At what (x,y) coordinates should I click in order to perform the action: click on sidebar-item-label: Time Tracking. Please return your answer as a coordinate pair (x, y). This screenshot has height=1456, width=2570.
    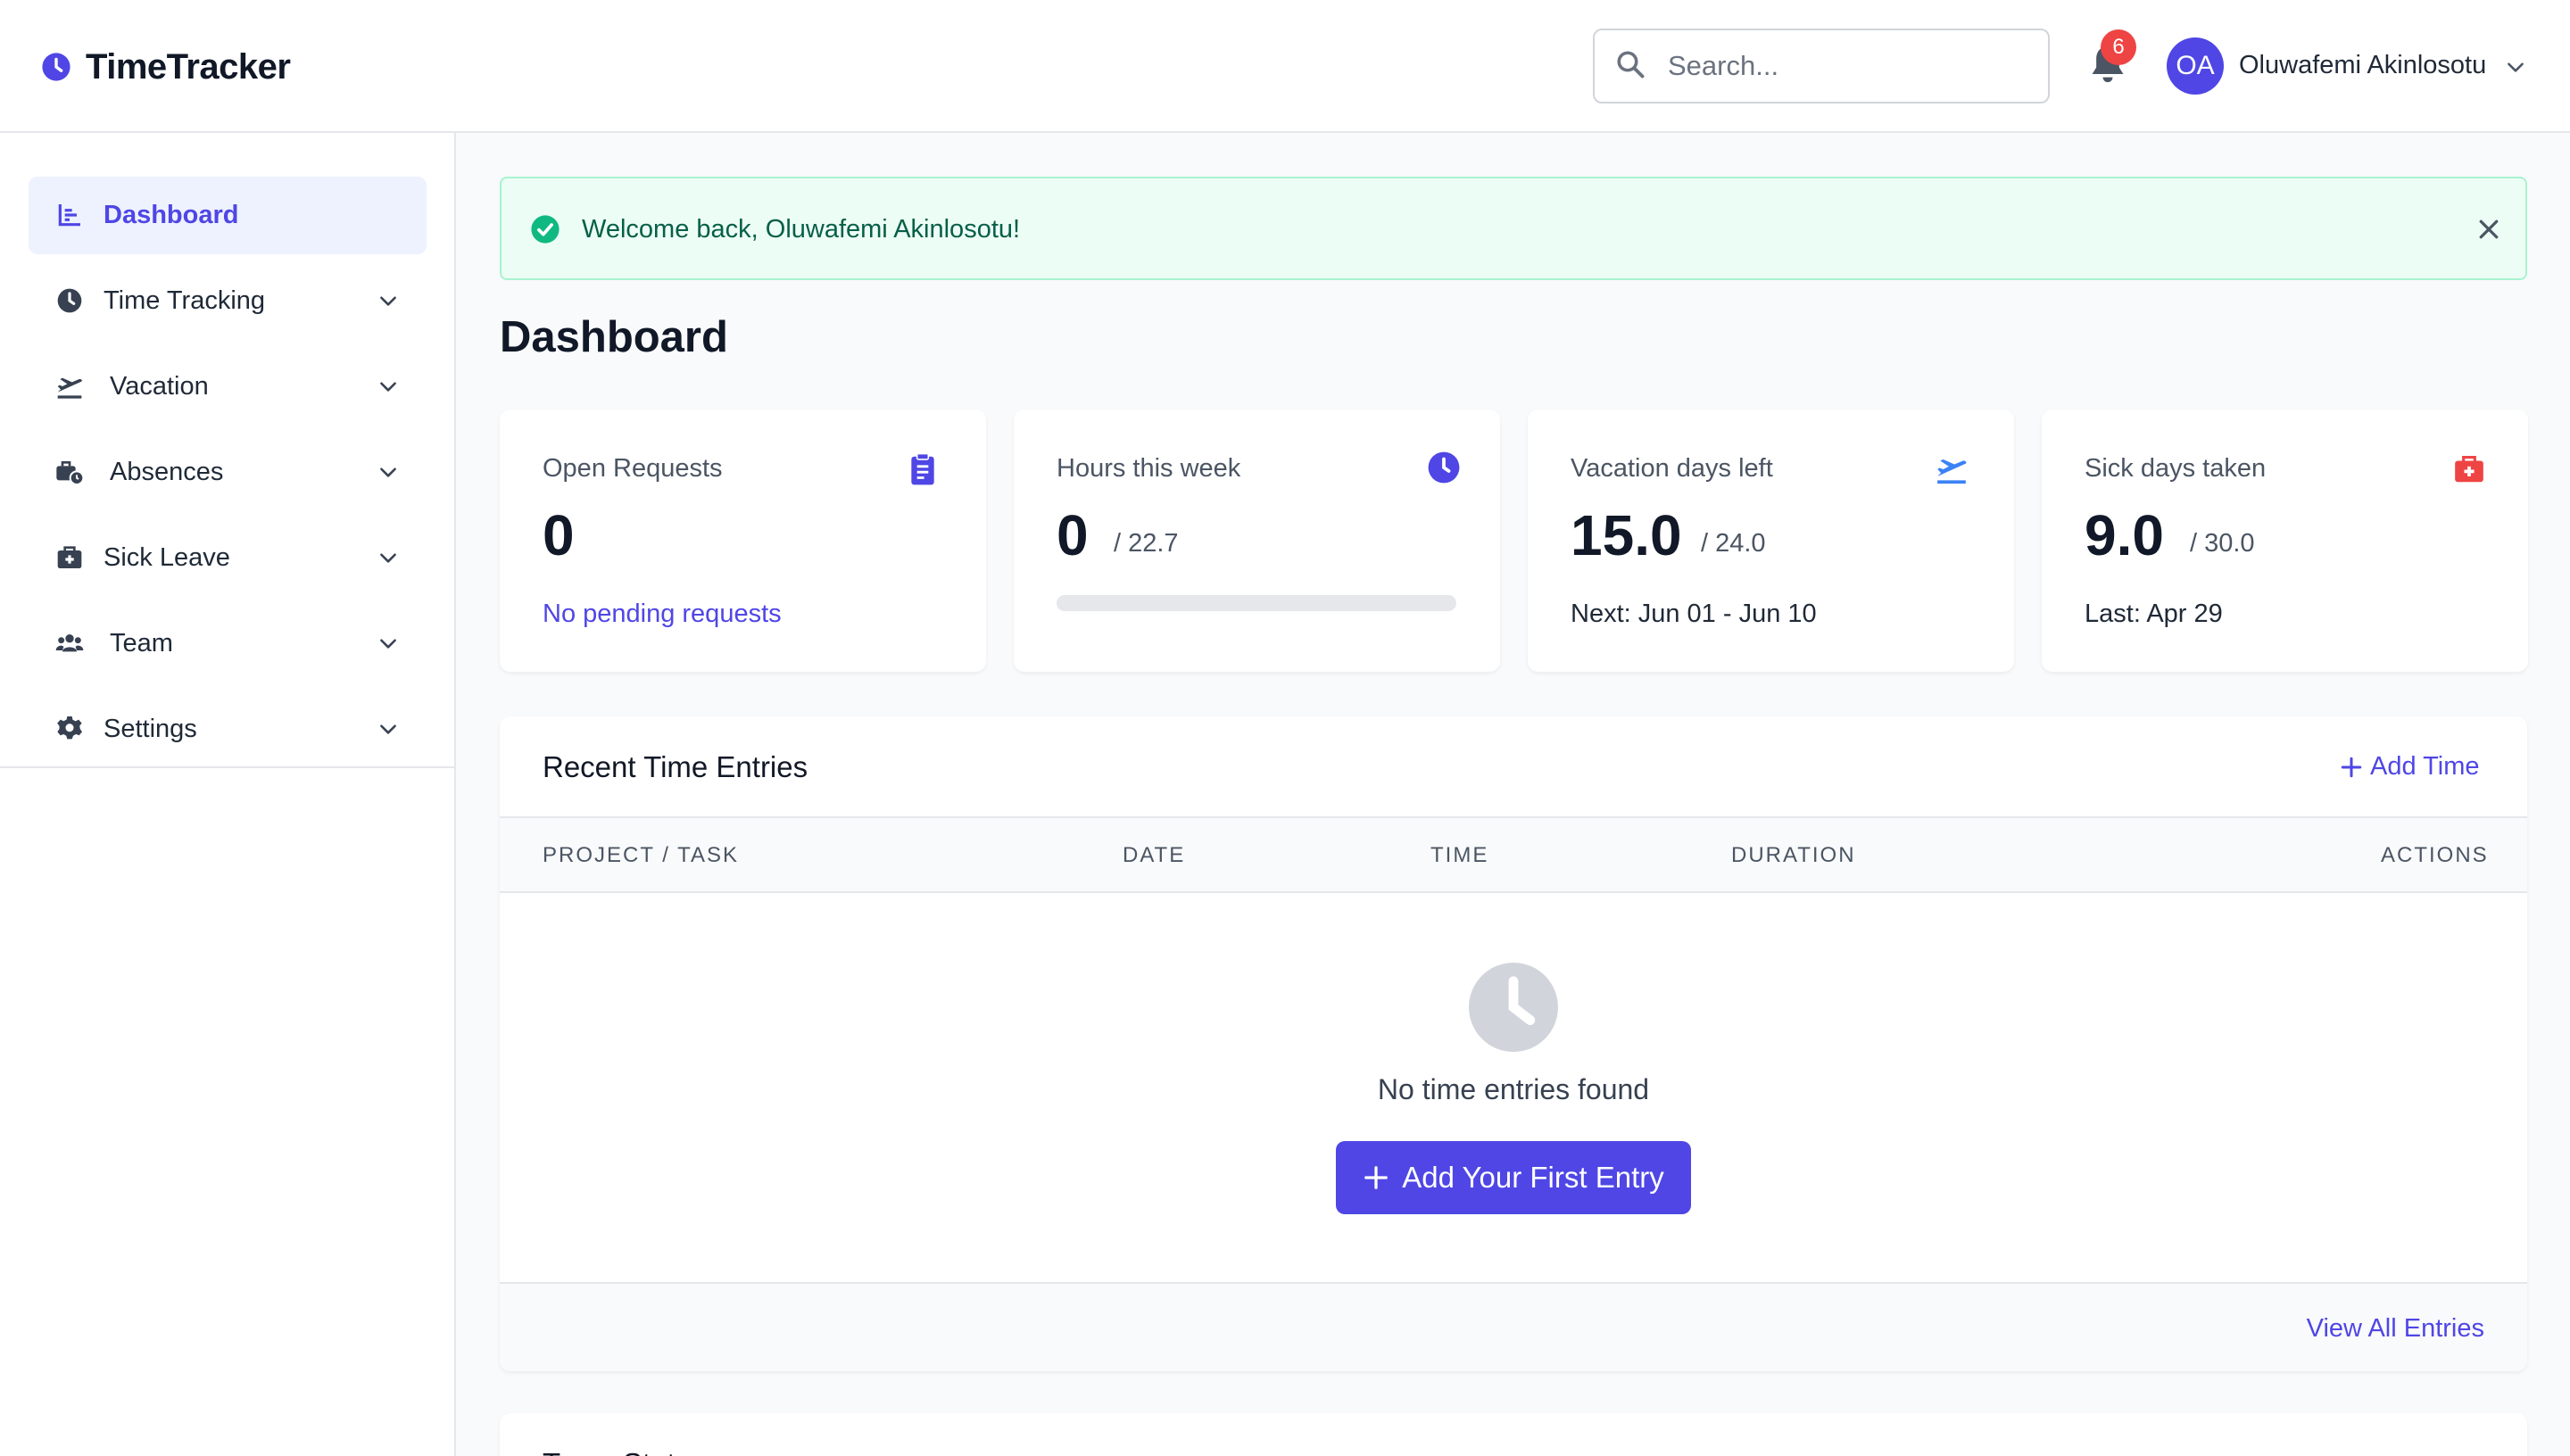
    Looking at the image, I should click on (185, 300).